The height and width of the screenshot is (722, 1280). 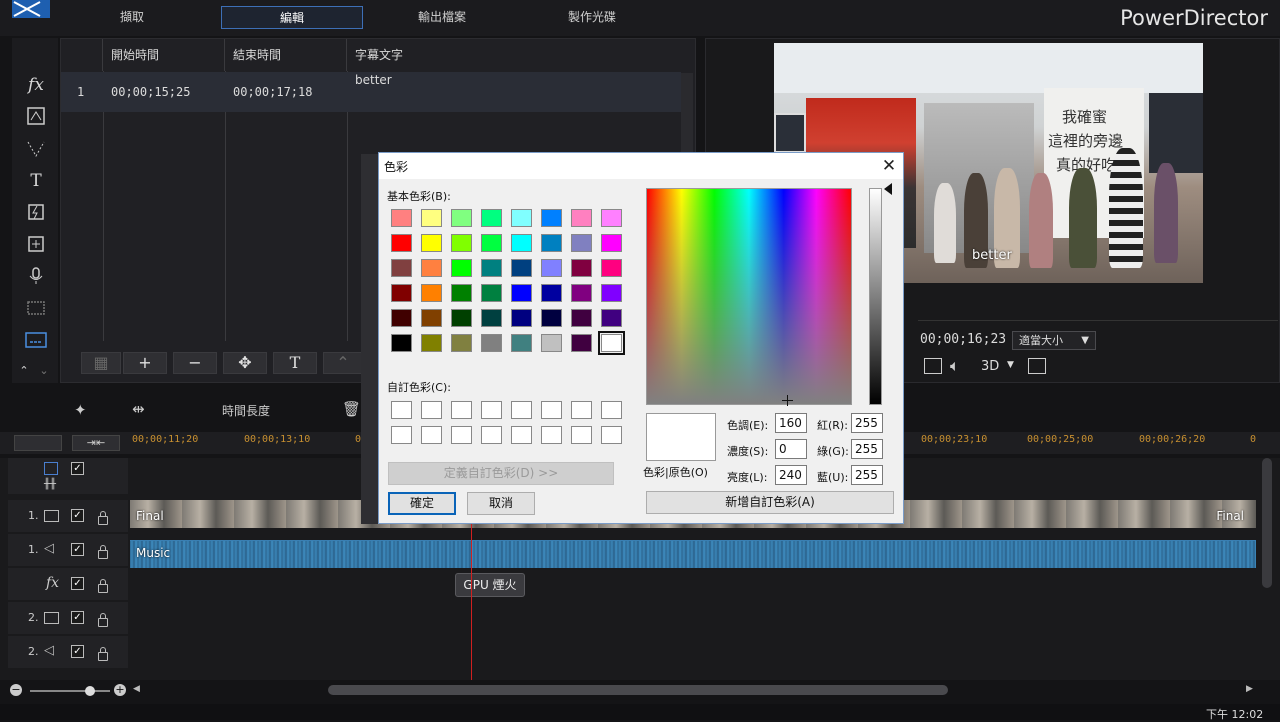 What do you see at coordinates (490, 585) in the screenshot?
I see `fx-clip: GPU 煙火` at bounding box center [490, 585].